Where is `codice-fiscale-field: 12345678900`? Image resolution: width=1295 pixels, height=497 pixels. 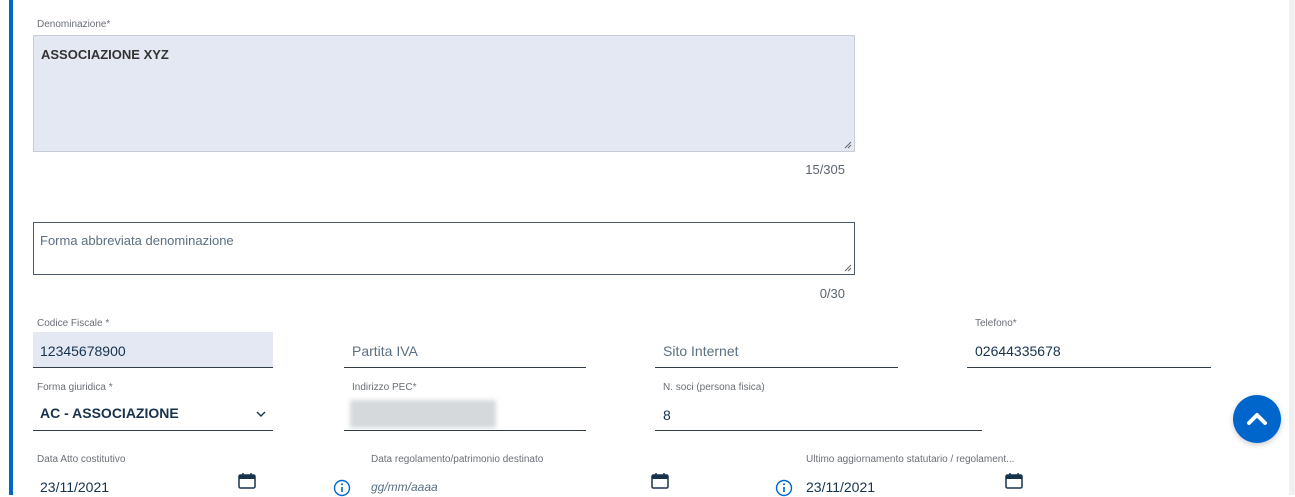 codice-fiscale-field: 12345678900 is located at coordinates (153, 349).